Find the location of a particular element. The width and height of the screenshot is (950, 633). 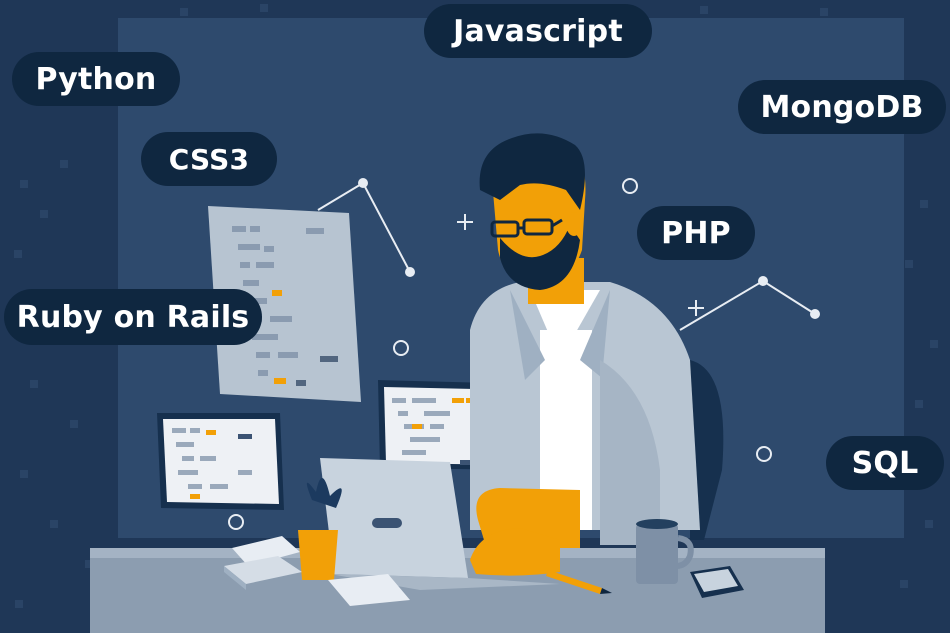

tag-python: Python is located at coordinates (96, 79).